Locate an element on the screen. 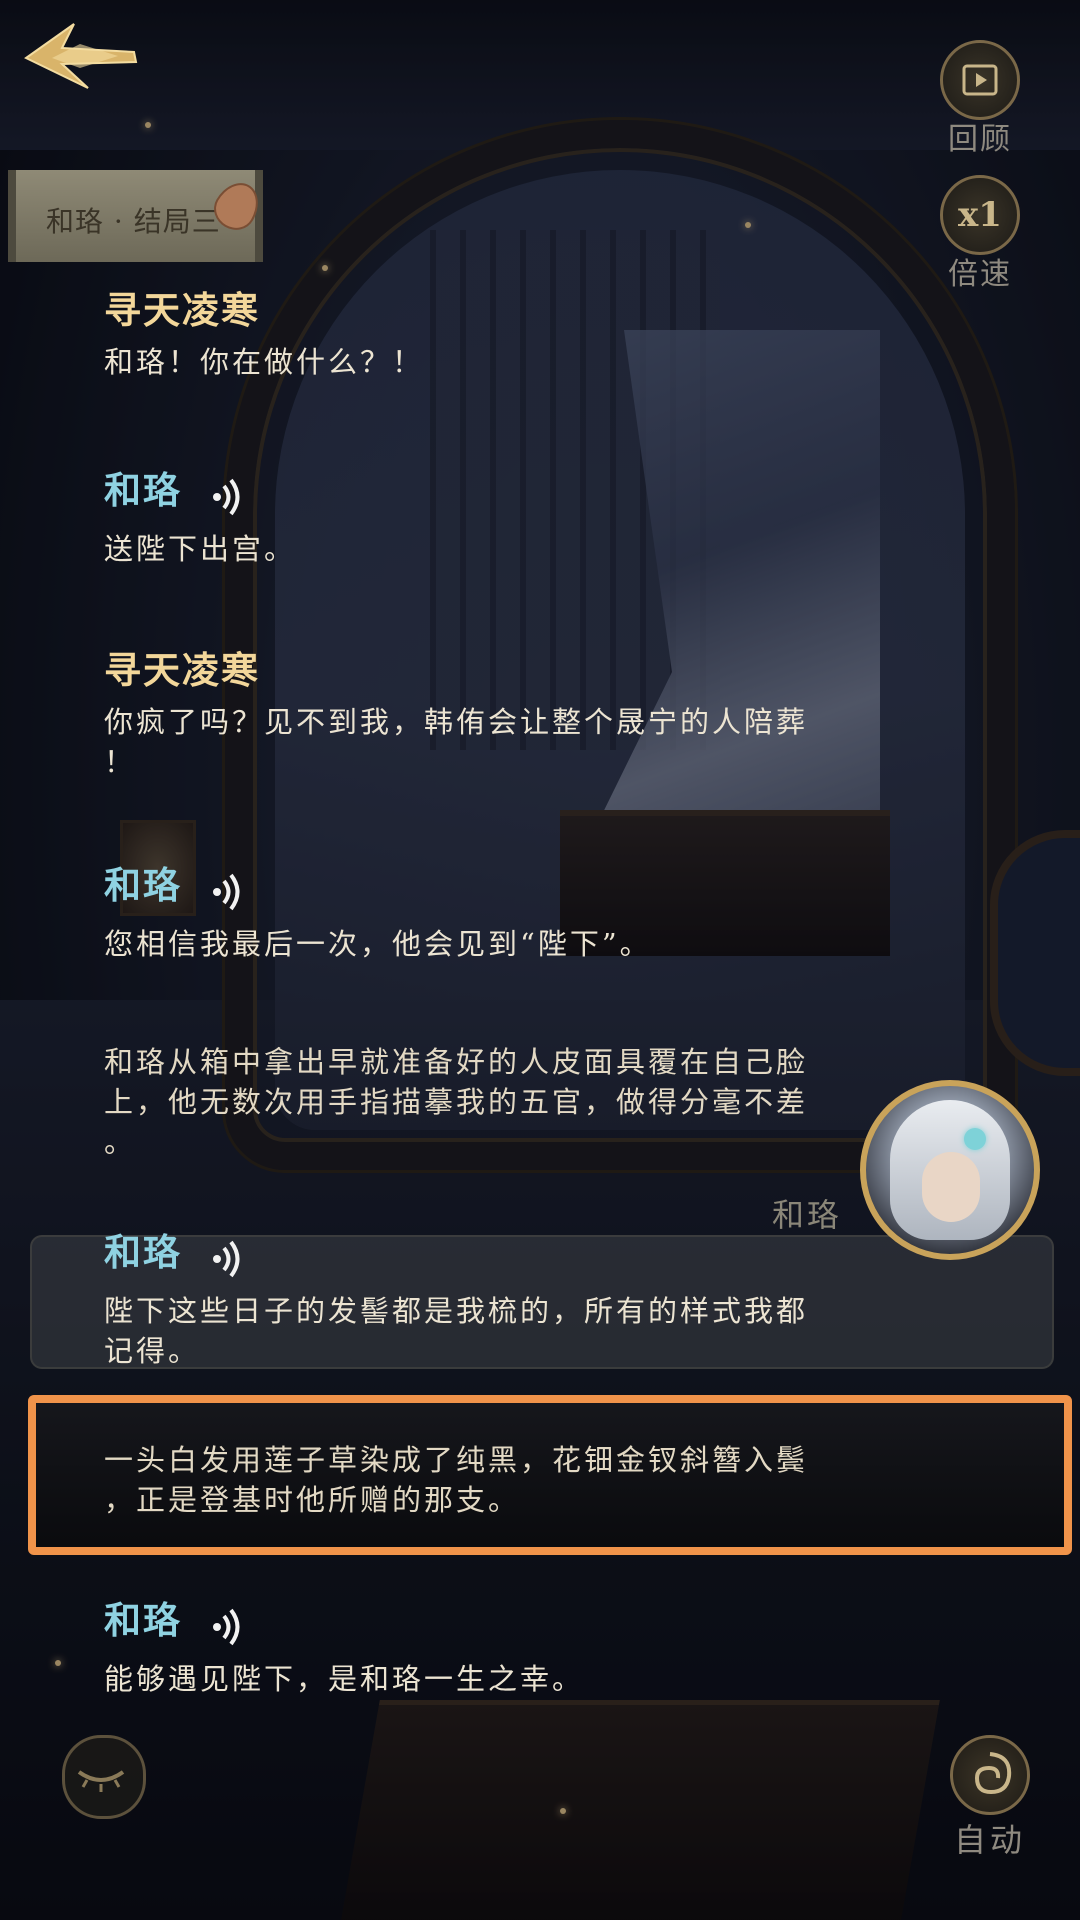 This screenshot has width=1080, height=1920. dialogue-entry: 和珞 您相信我最后一次，他会见到“陛下”。 is located at coordinates (504, 909).